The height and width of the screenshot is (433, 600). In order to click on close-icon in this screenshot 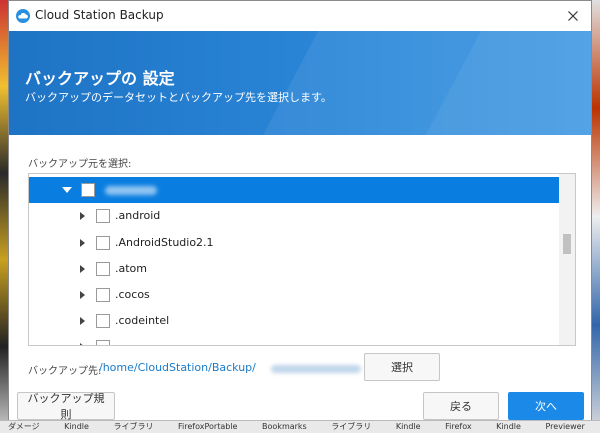, I will do `click(573, 16)`.